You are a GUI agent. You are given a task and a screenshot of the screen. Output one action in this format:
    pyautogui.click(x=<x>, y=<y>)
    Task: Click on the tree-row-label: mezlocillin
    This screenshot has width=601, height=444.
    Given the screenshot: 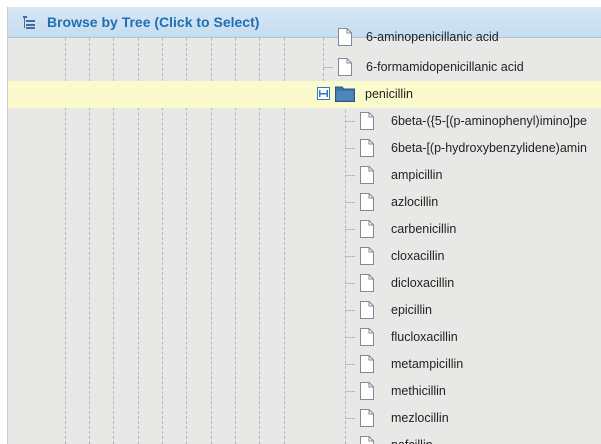 What is the action you would take?
    pyautogui.click(x=420, y=418)
    